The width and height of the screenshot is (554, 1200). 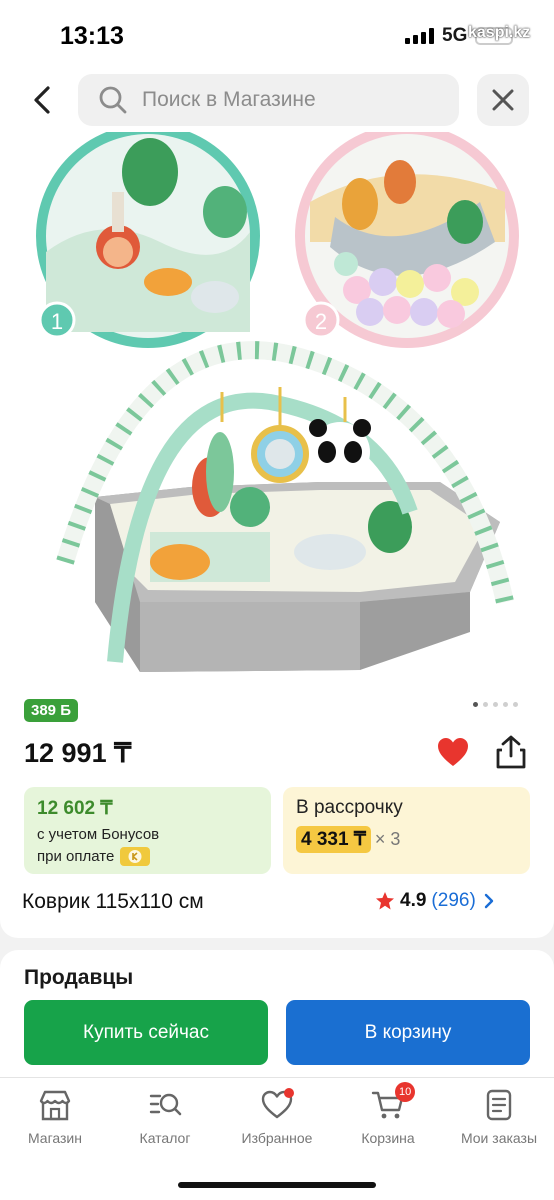 I want to click on callout-2: 2, so click(x=321, y=321).